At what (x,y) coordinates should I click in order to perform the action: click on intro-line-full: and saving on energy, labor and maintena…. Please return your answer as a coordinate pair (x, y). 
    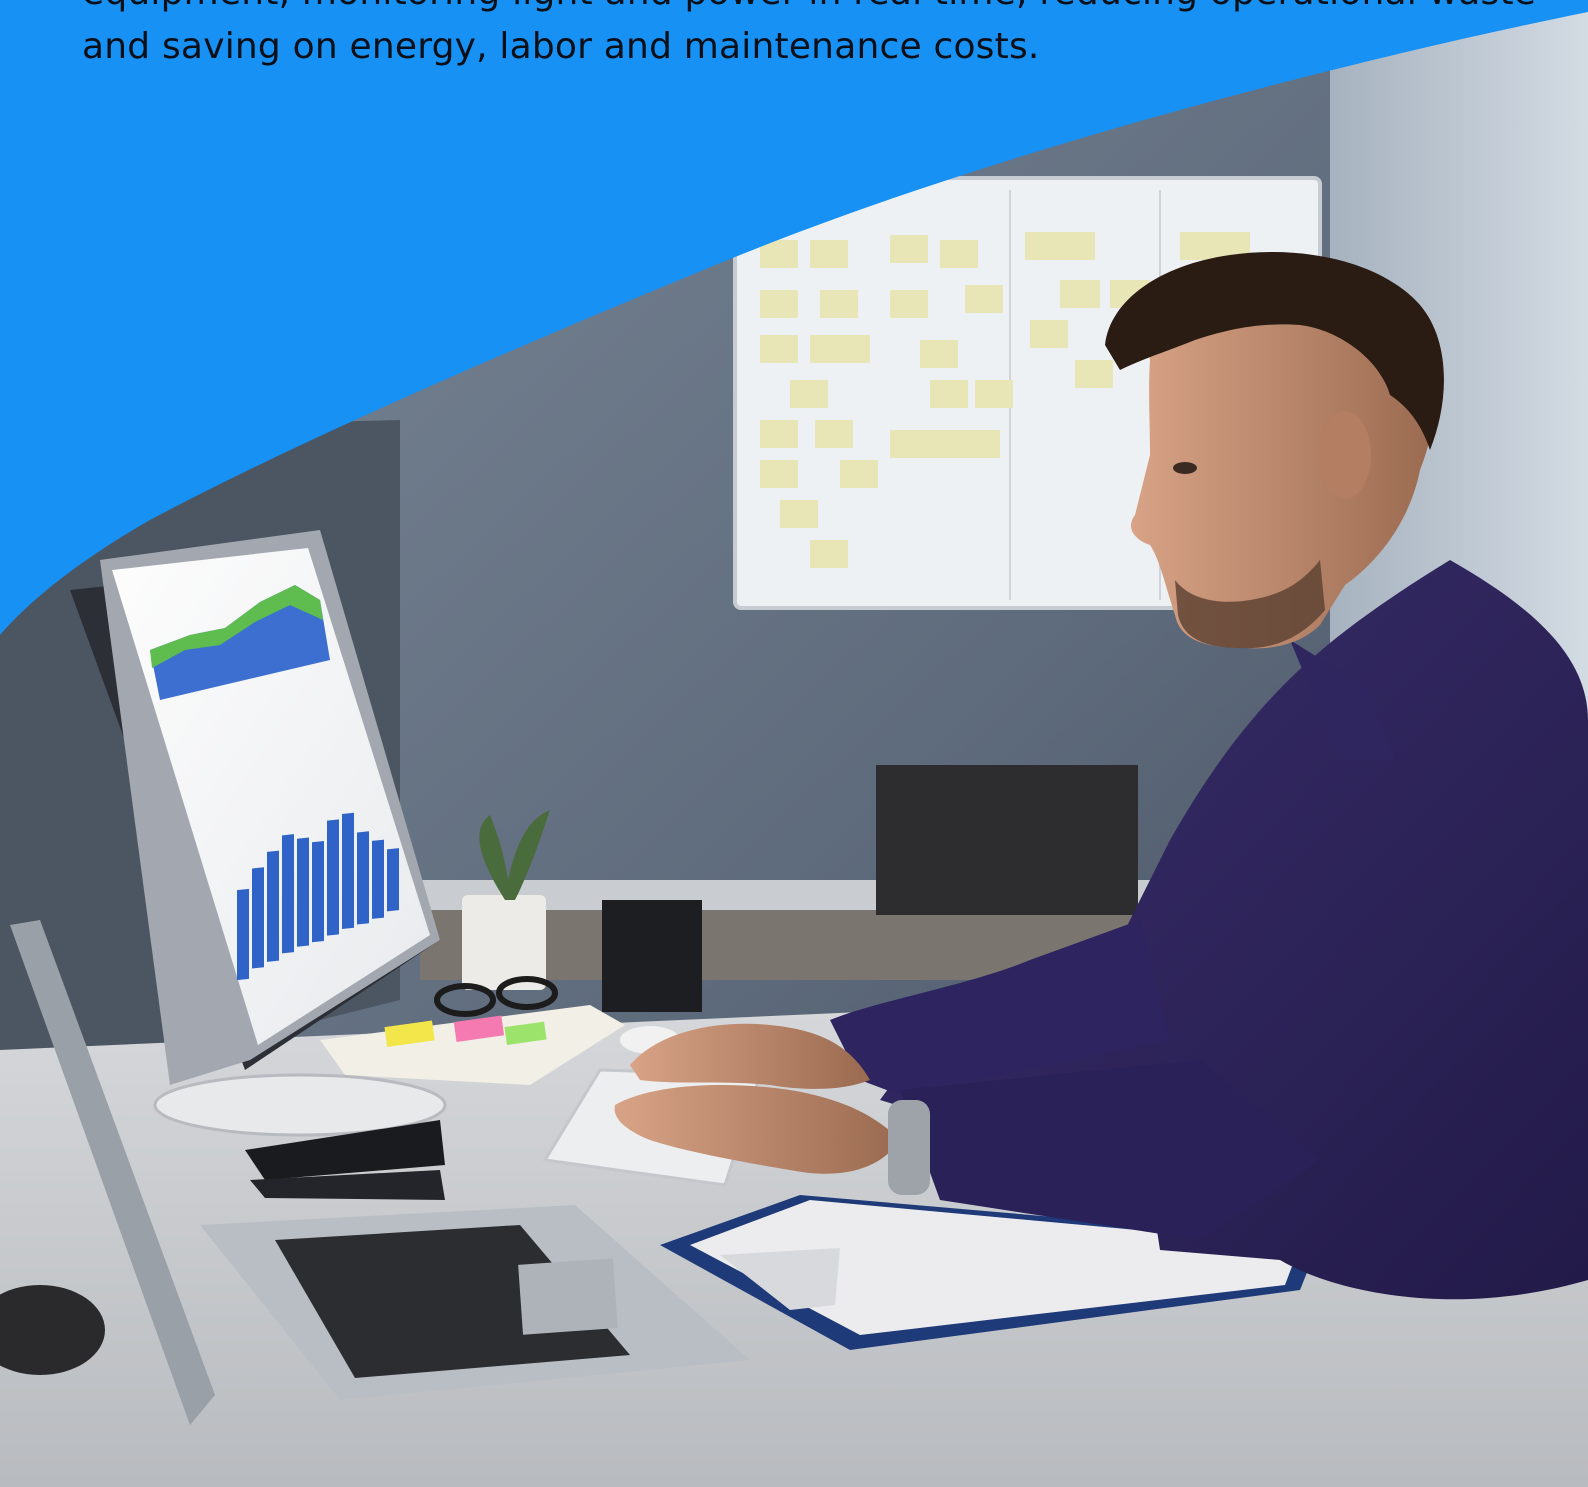
    Looking at the image, I should click on (561, 46).